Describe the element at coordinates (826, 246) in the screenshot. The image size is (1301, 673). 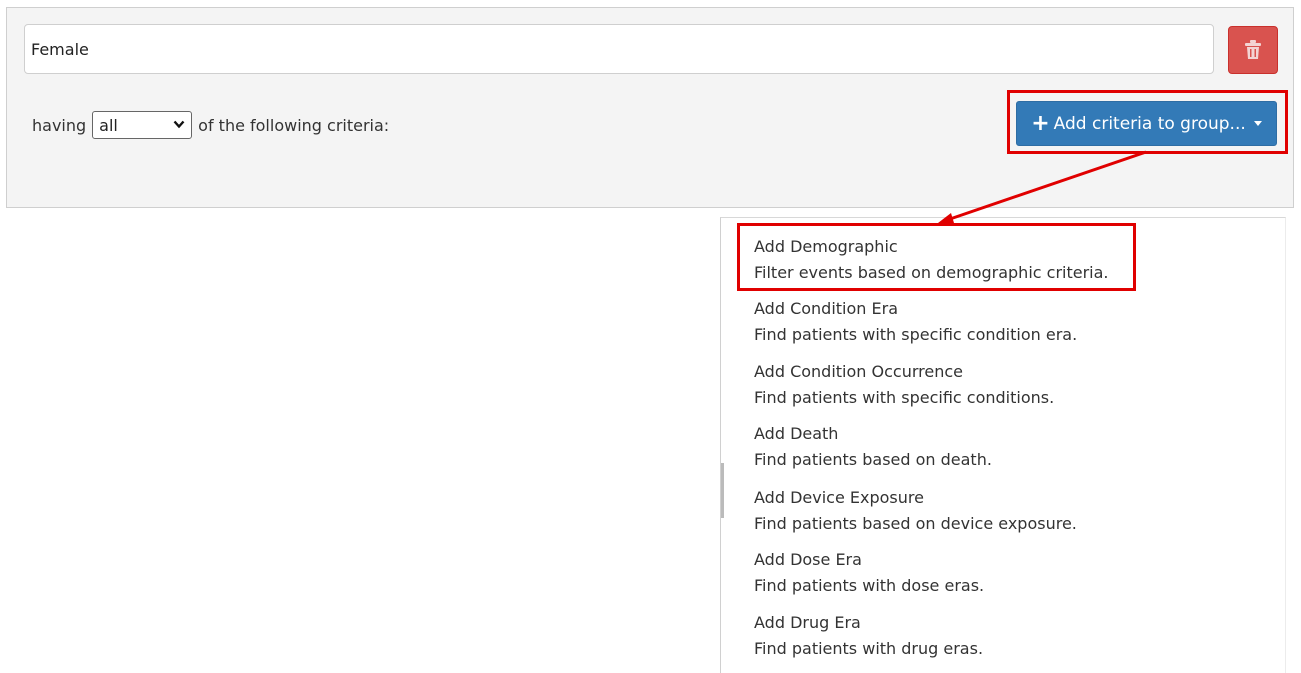
I see `menu-item-title: Add Demographic` at that location.